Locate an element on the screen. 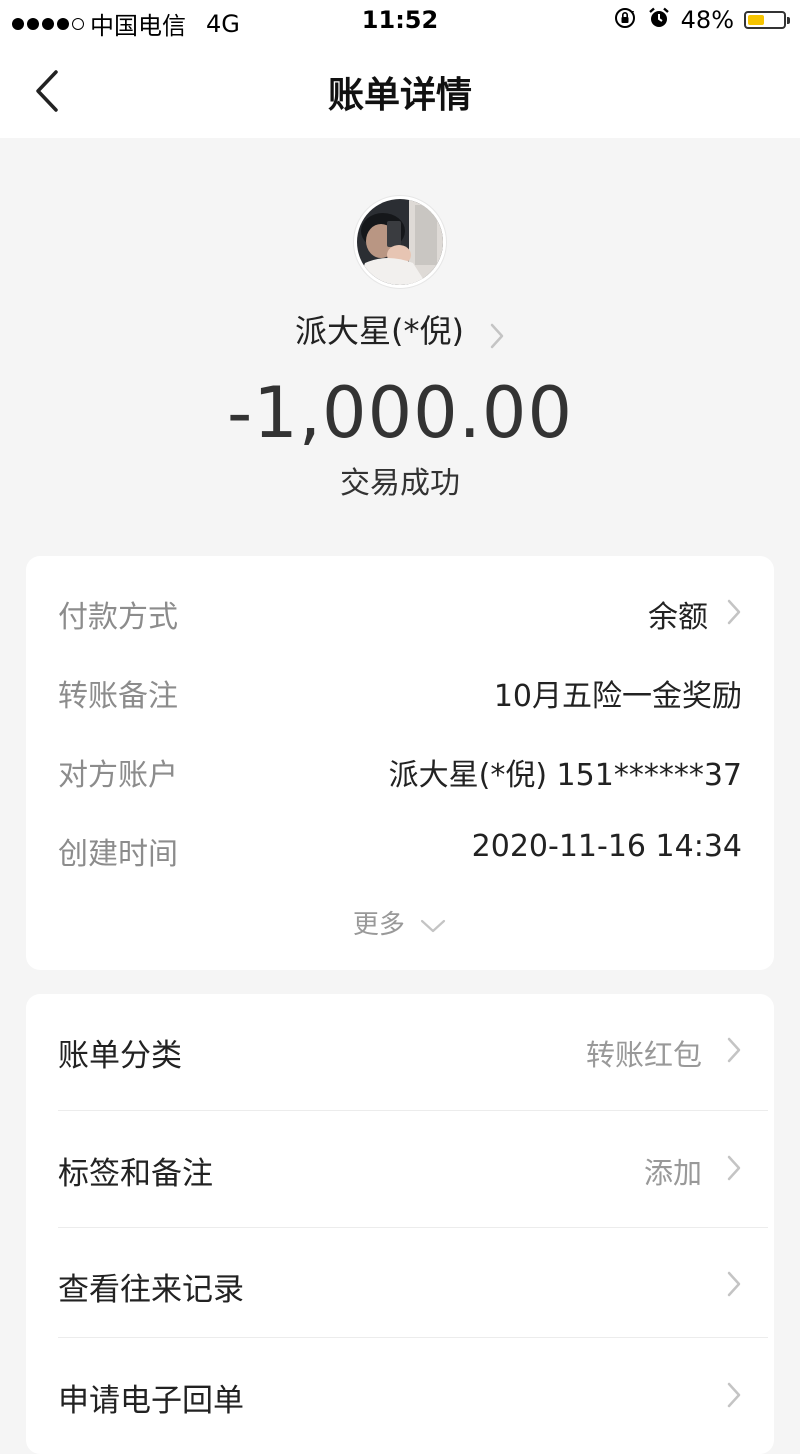  detail-label: 付款方式 is located at coordinates (118, 617).